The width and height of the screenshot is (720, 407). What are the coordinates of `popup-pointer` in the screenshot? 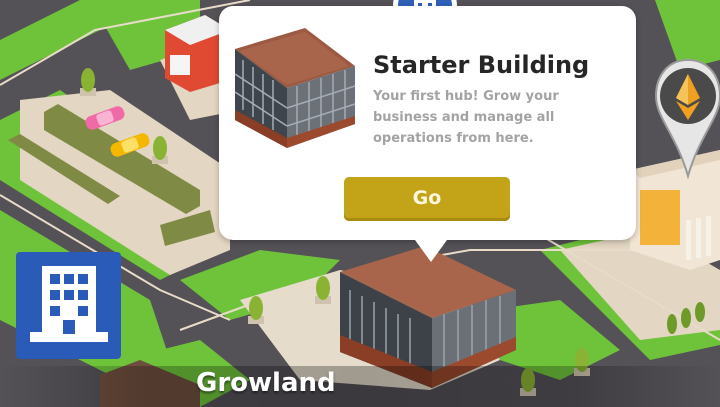 It's located at (431, 251).